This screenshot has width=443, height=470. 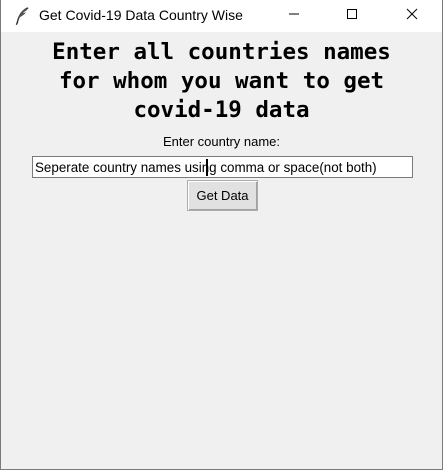 I want to click on maximize-button, so click(x=352, y=16).